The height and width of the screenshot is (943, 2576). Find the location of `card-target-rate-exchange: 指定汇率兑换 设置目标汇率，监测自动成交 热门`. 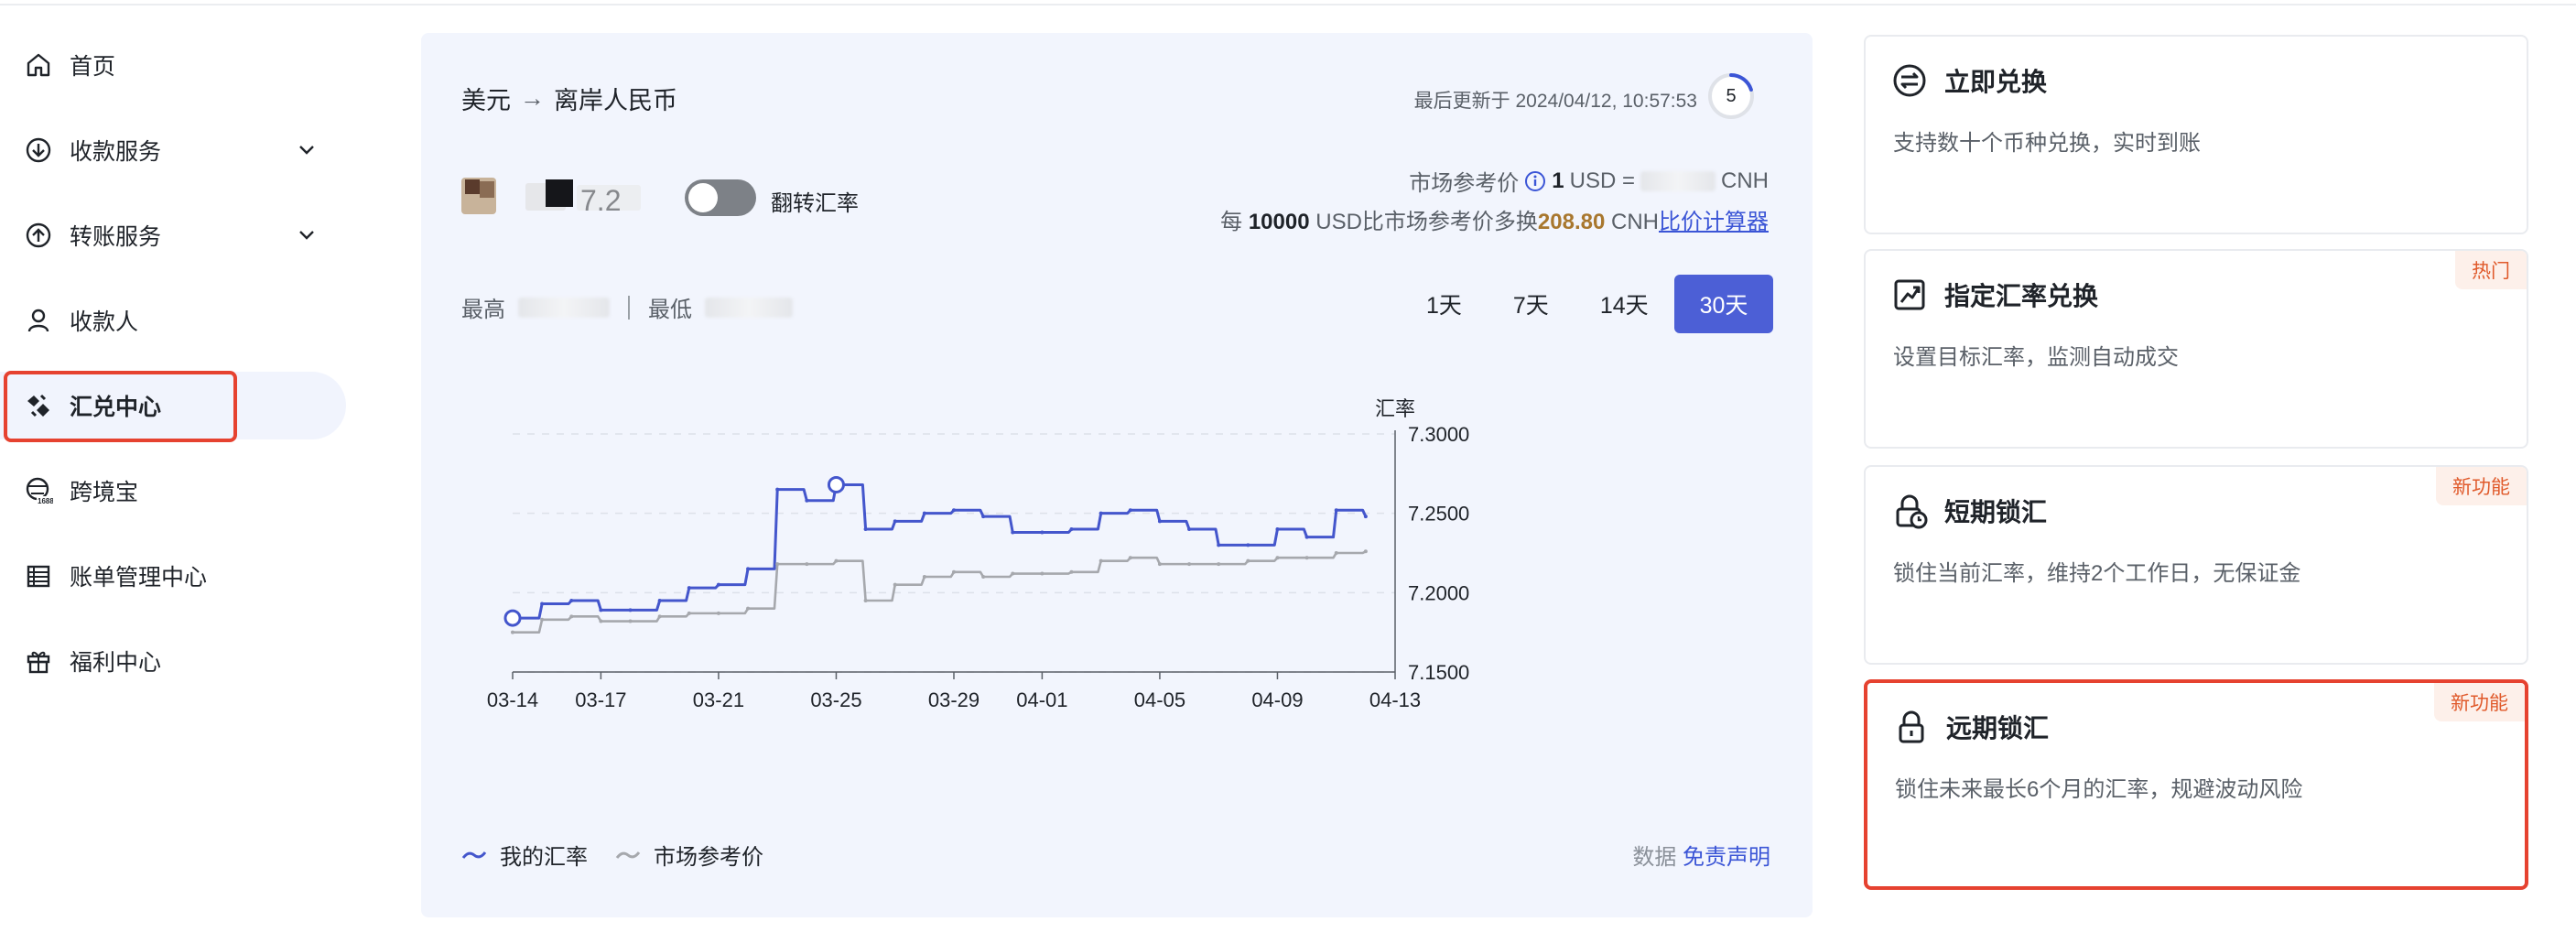

card-target-rate-exchange: 指定汇率兑换 设置目标汇率，监测自动成交 热门 is located at coordinates (2196, 349).